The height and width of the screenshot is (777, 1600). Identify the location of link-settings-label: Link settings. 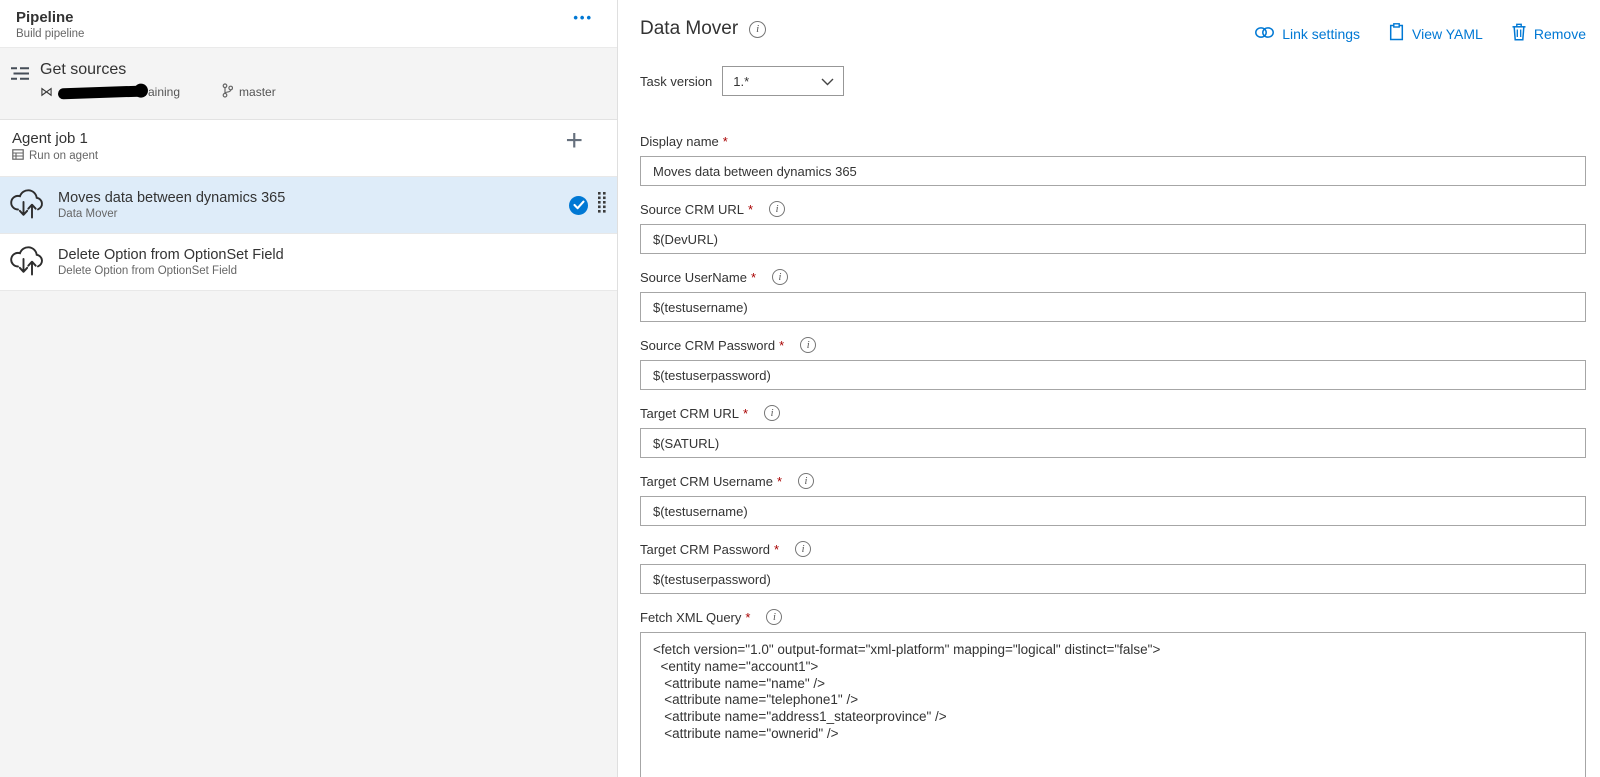
(1321, 33).